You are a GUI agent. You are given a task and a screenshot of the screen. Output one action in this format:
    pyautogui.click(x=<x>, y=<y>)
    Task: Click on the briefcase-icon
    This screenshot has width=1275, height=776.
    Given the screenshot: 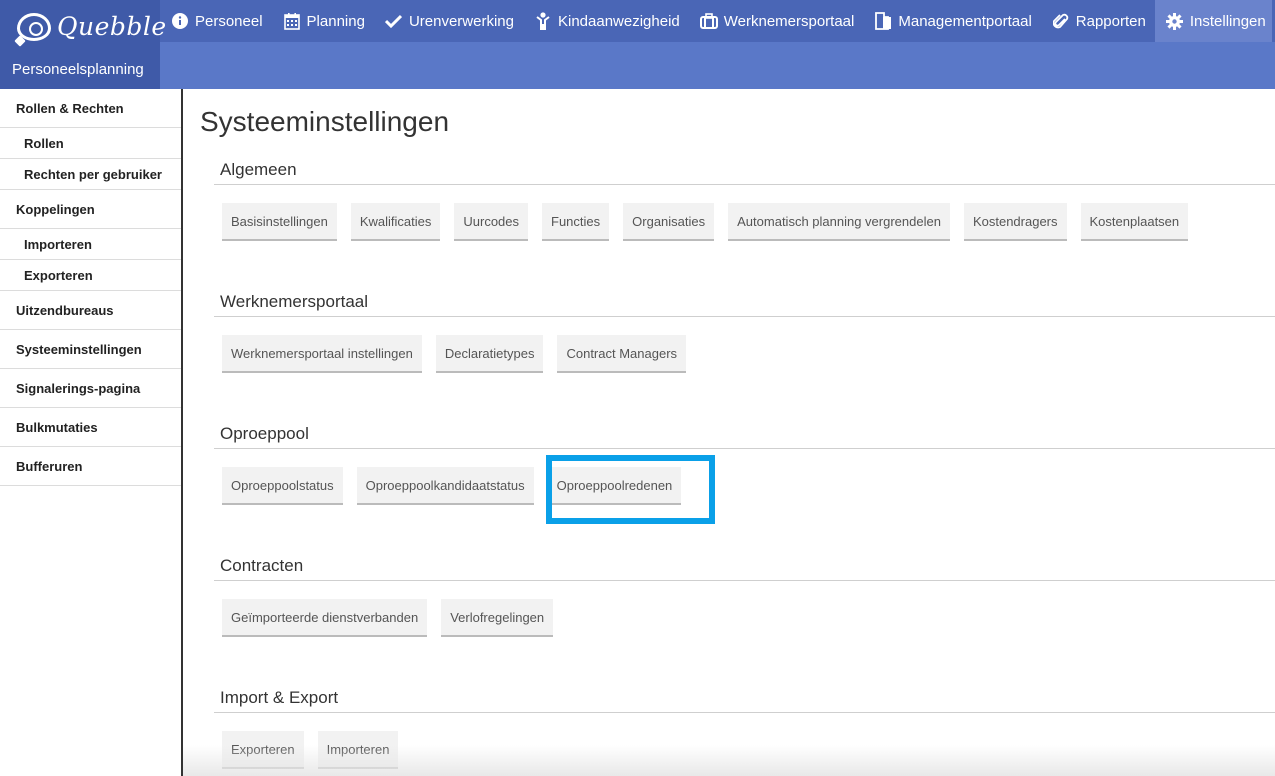 What is the action you would take?
    pyautogui.click(x=708, y=21)
    